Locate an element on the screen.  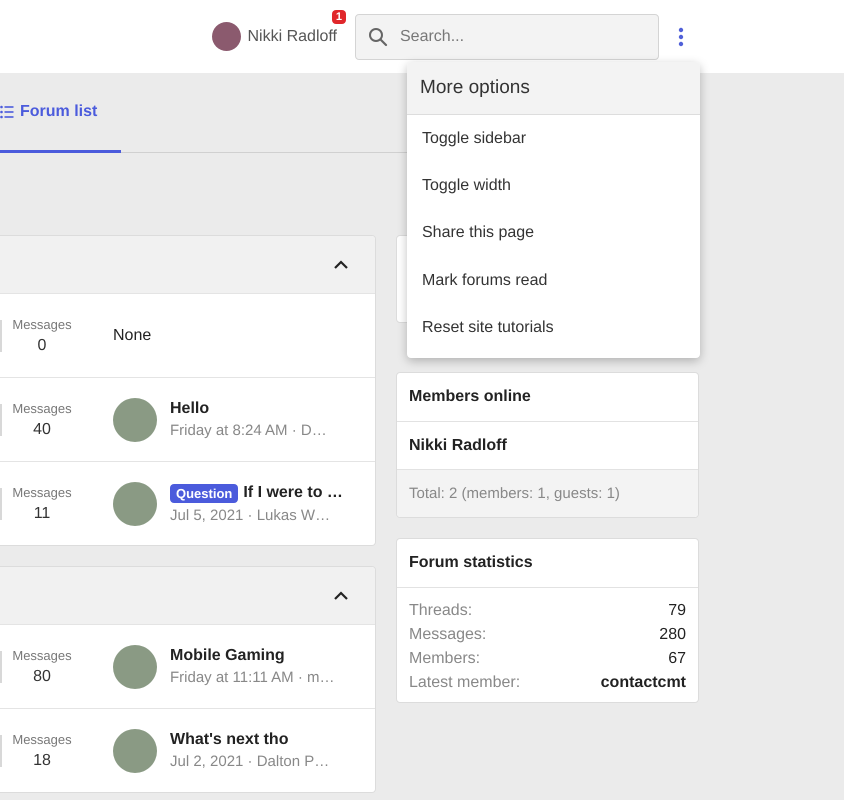
stat-value: 0 is located at coordinates (42, 345).